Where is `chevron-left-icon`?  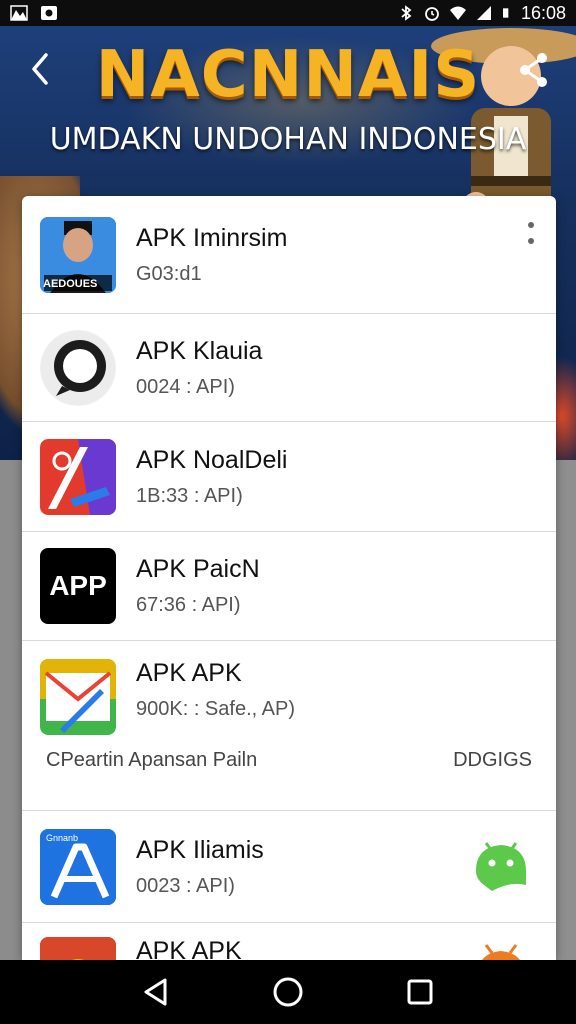
chevron-left-icon is located at coordinates (40, 69).